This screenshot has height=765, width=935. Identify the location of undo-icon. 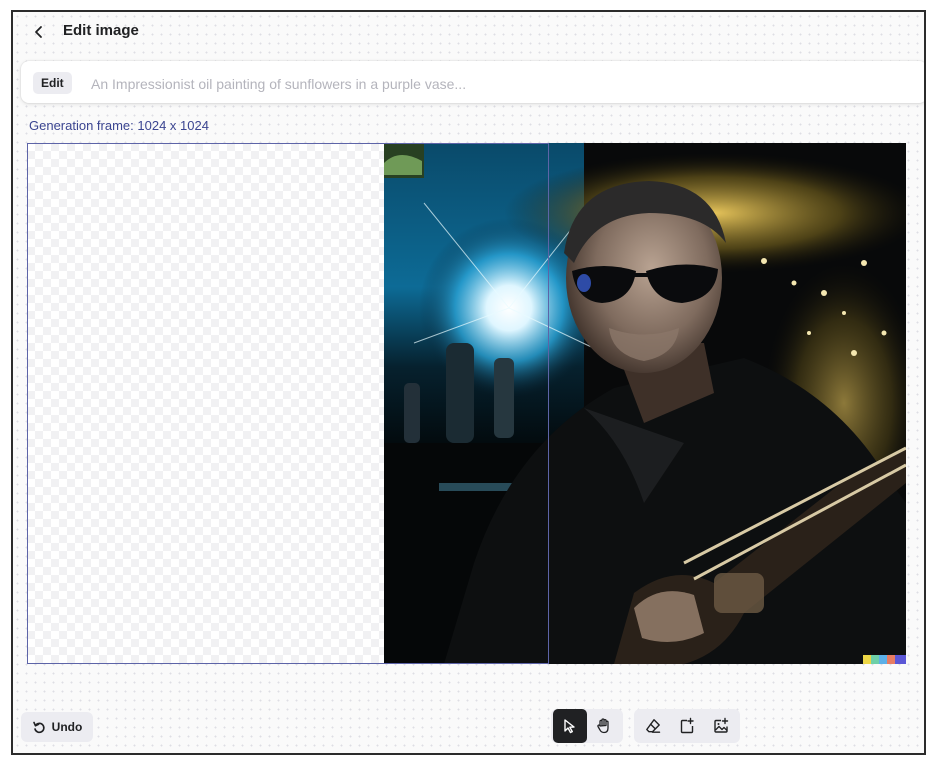
(38, 727).